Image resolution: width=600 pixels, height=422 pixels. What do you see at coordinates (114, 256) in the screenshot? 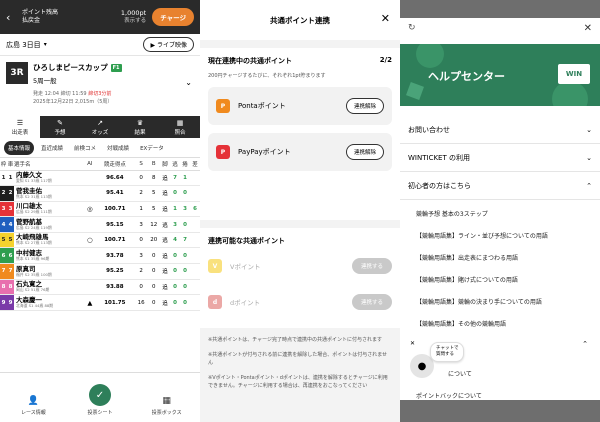
I see `race-score: 93.78` at bounding box center [114, 256].